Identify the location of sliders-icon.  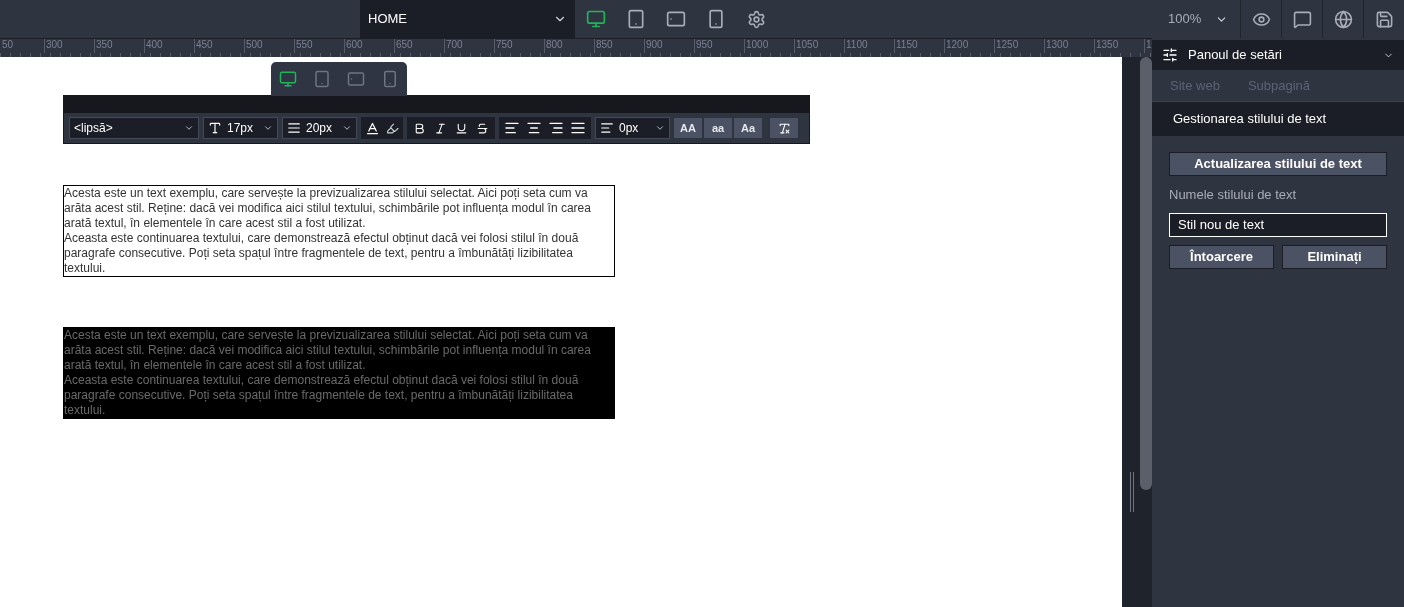
(1170, 55).